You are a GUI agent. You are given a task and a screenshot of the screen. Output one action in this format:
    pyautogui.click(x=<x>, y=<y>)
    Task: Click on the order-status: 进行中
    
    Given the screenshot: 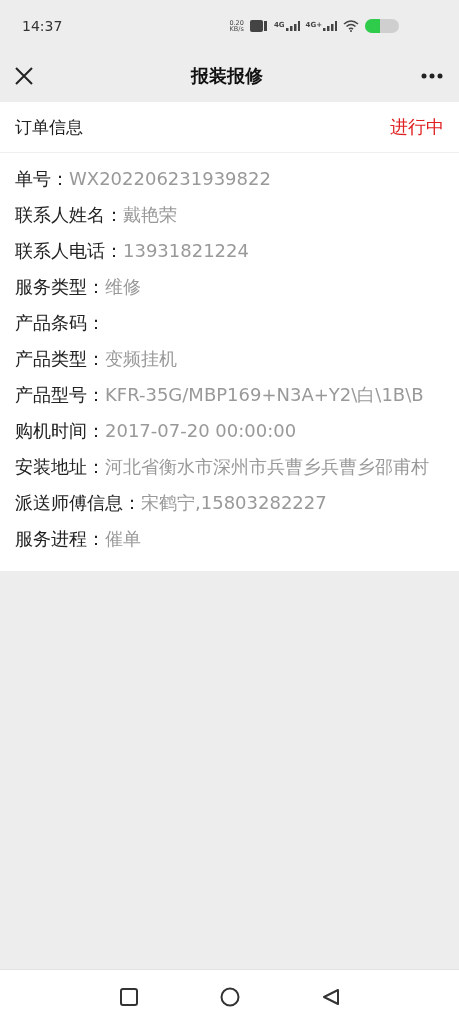 What is the action you would take?
    pyautogui.click(x=417, y=127)
    